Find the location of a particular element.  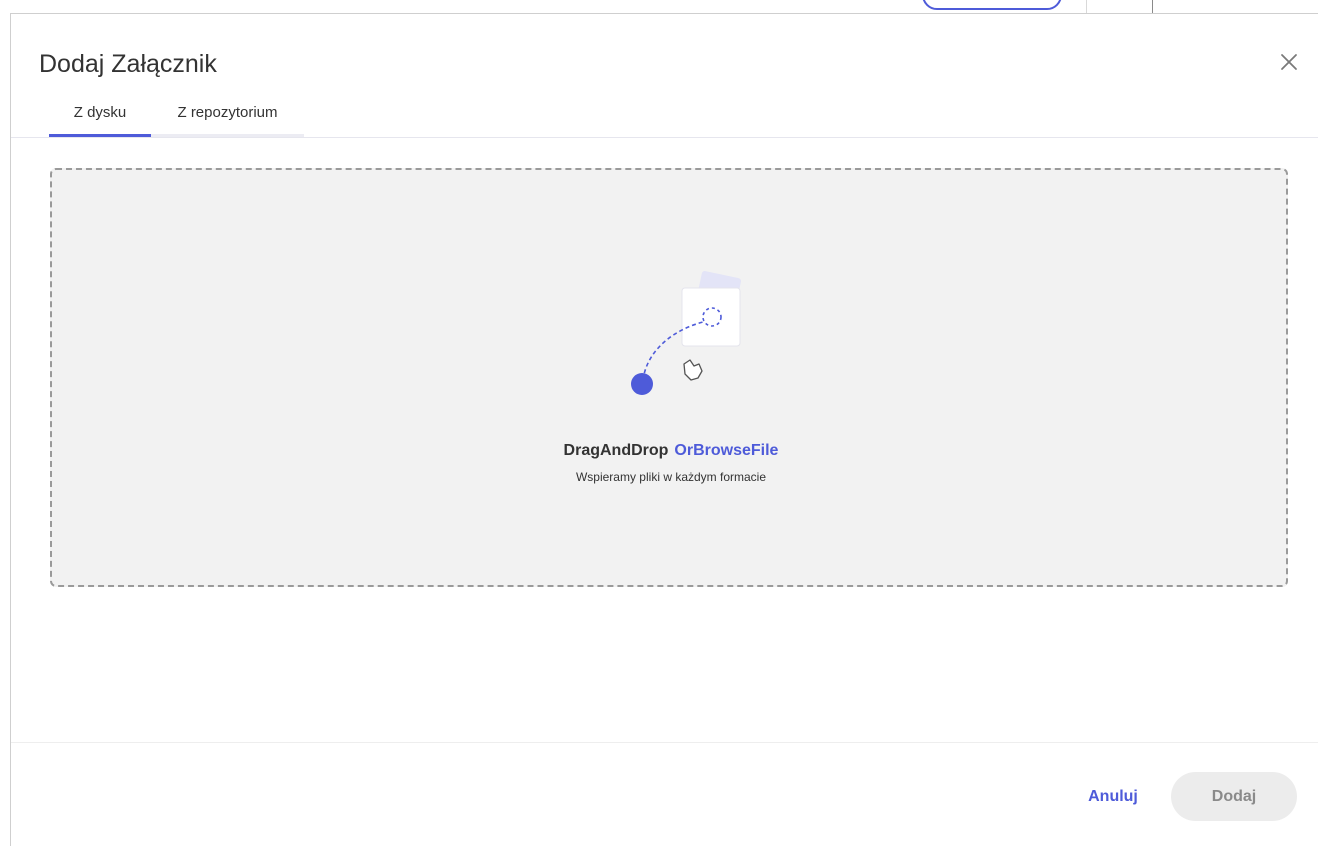

drag-drop-illustration-icon is located at coordinates (686, 333).